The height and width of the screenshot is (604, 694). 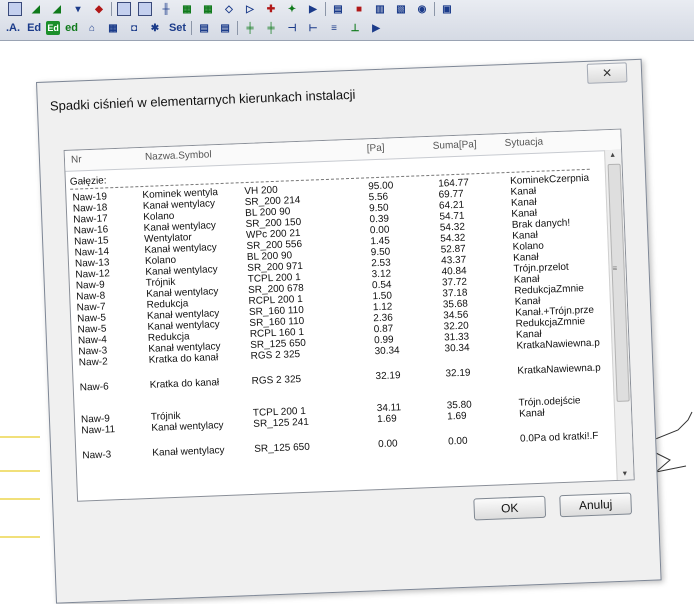 I want to click on cell-suma: 32.19, so click(x=458, y=373).